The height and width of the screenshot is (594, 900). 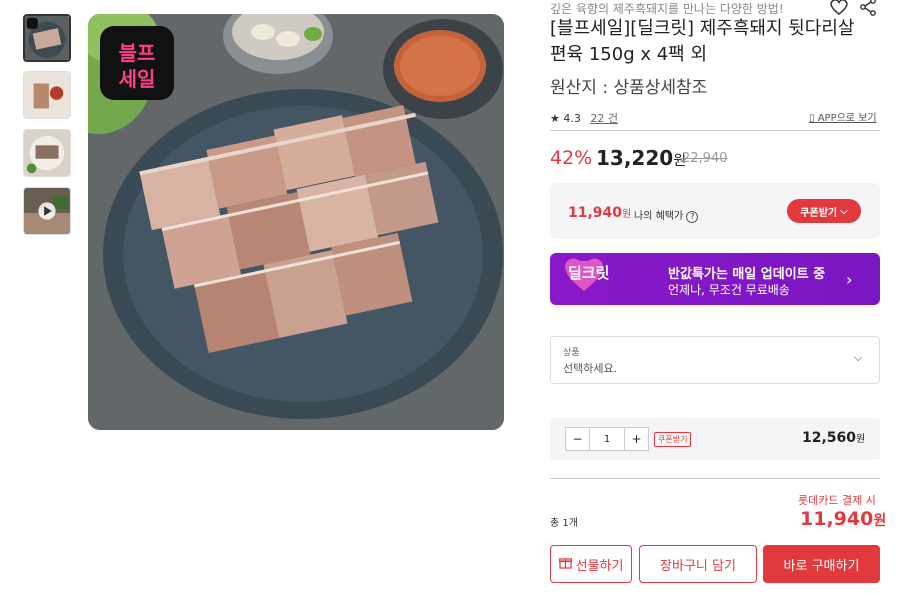 What do you see at coordinates (137, 53) in the screenshot?
I see `sale-badge-line1: 블프` at bounding box center [137, 53].